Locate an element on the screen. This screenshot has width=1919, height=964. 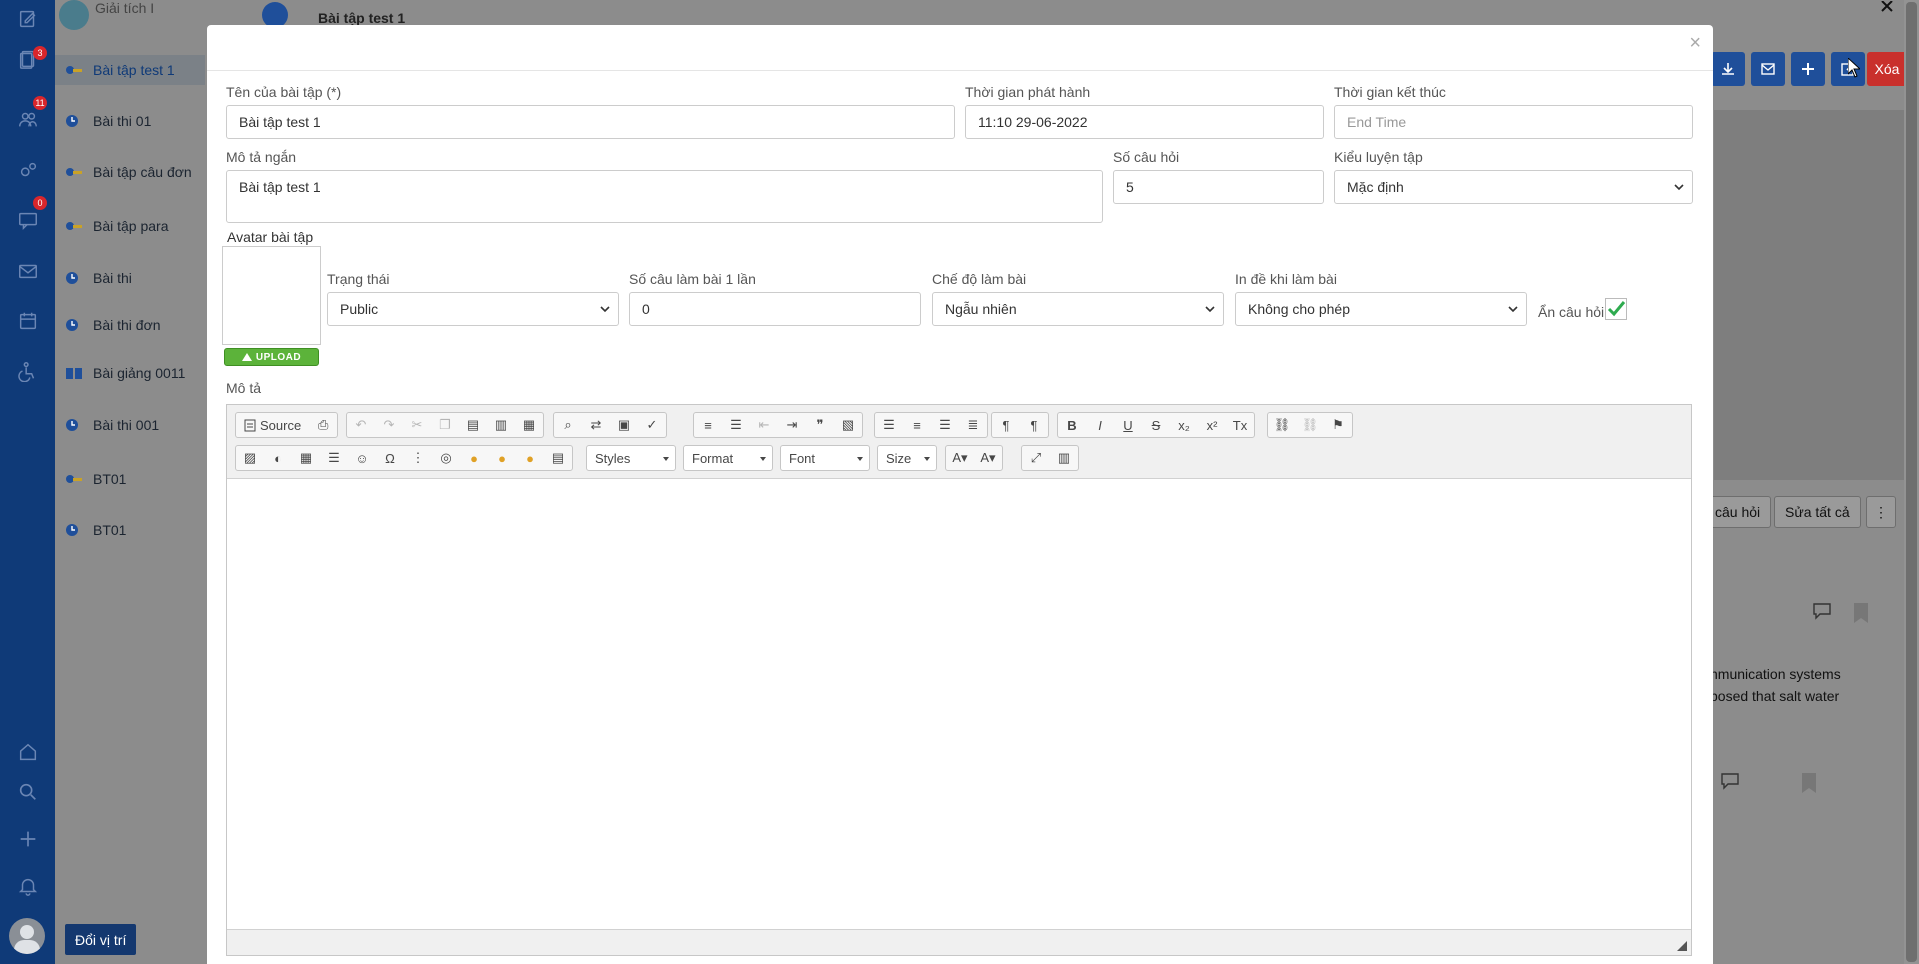
smiley-icon: ☺ is located at coordinates (362, 458).